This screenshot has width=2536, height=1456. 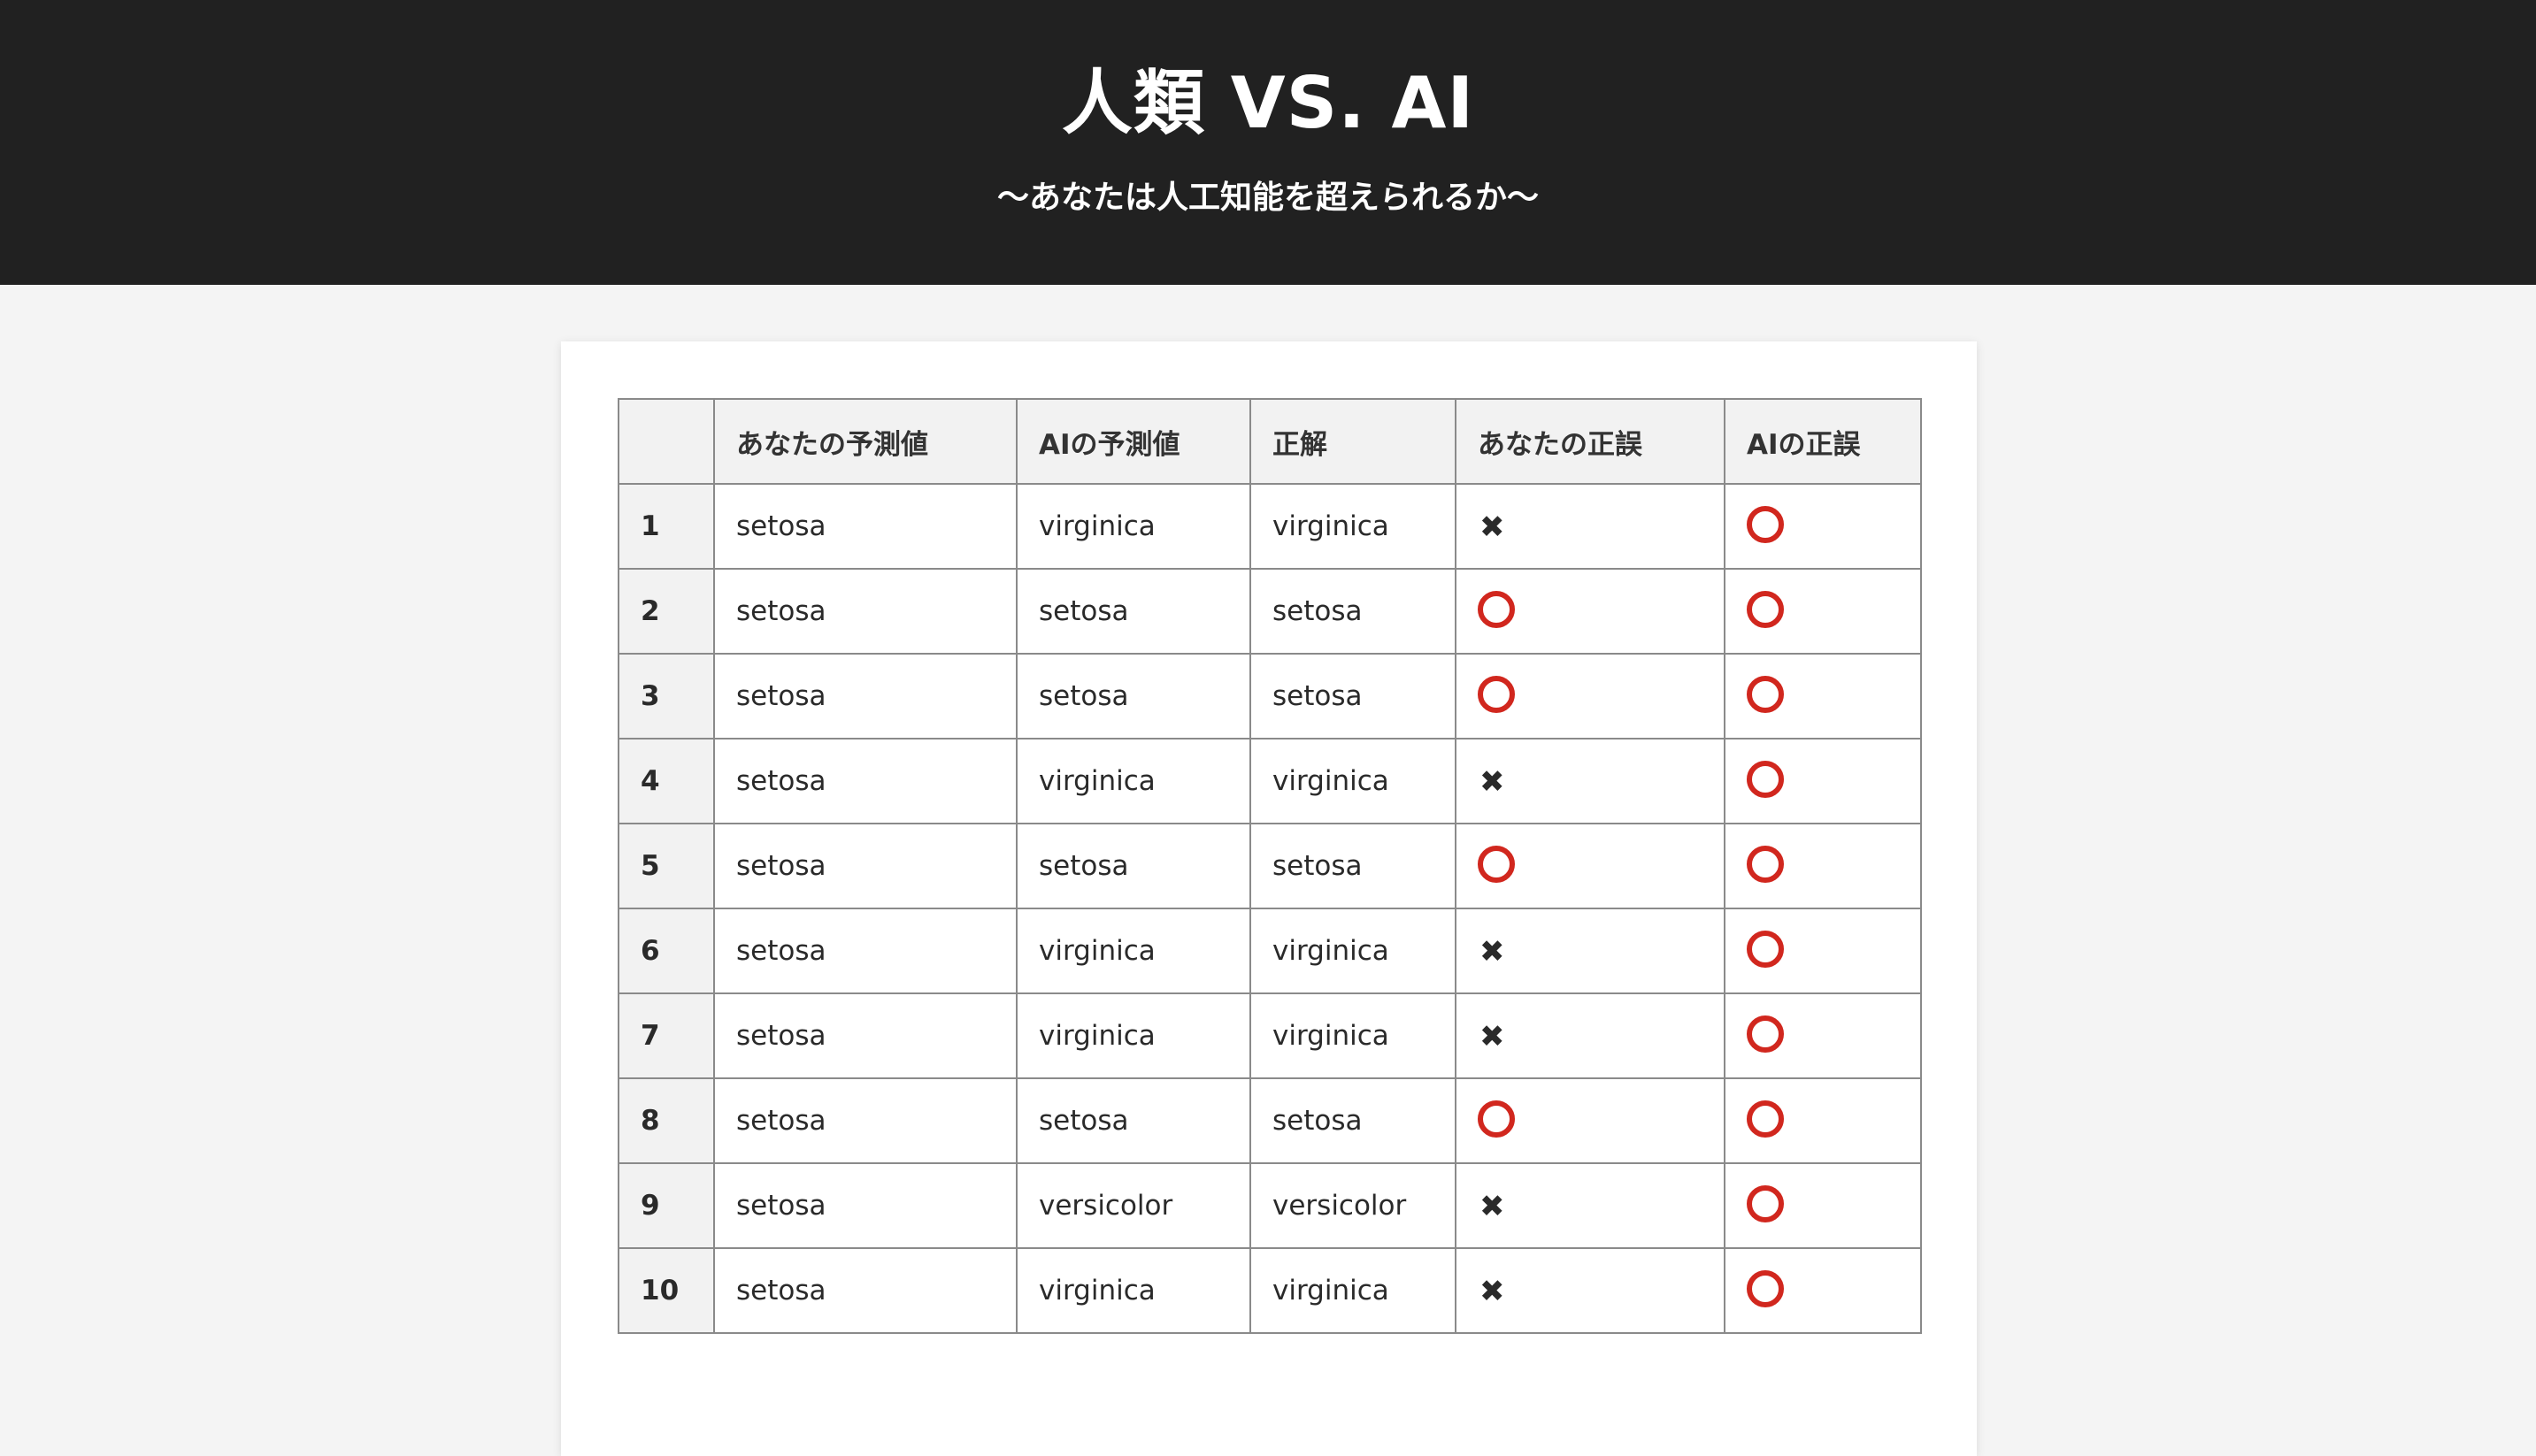 I want to click on row-index-cell: 2, so click(x=667, y=611).